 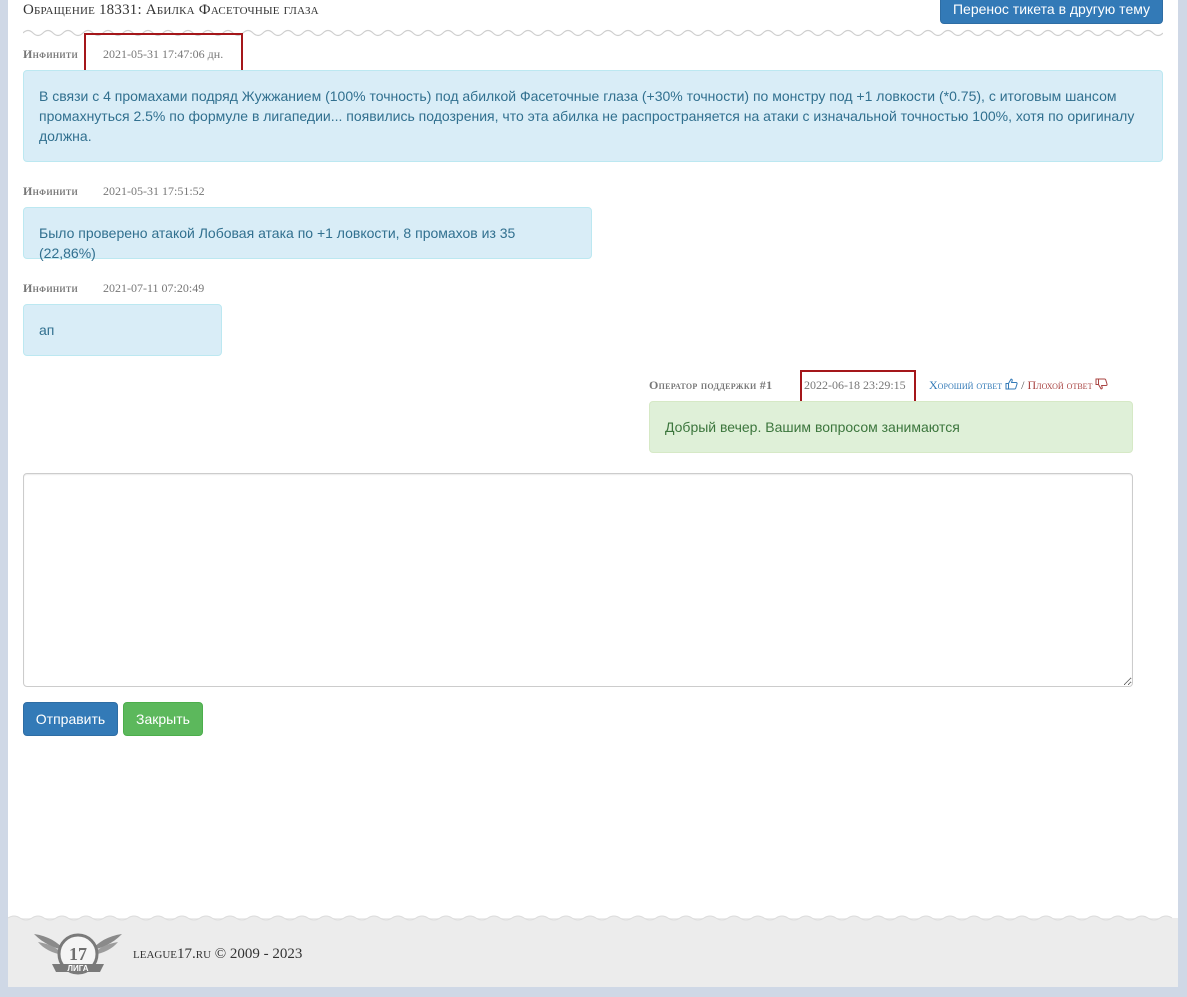 I want to click on logo-number: 17, so click(x=78, y=954).